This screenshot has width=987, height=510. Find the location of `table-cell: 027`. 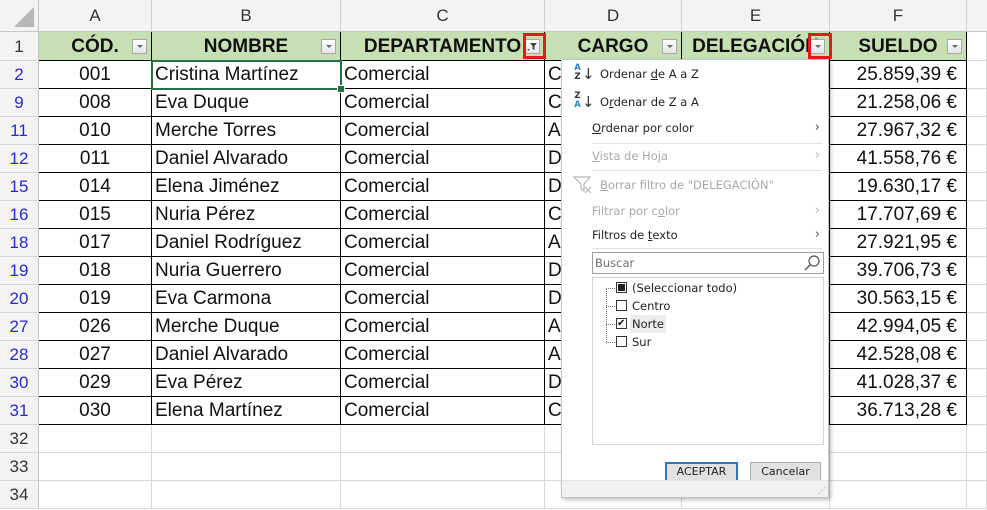

table-cell: 027 is located at coordinates (95, 355).